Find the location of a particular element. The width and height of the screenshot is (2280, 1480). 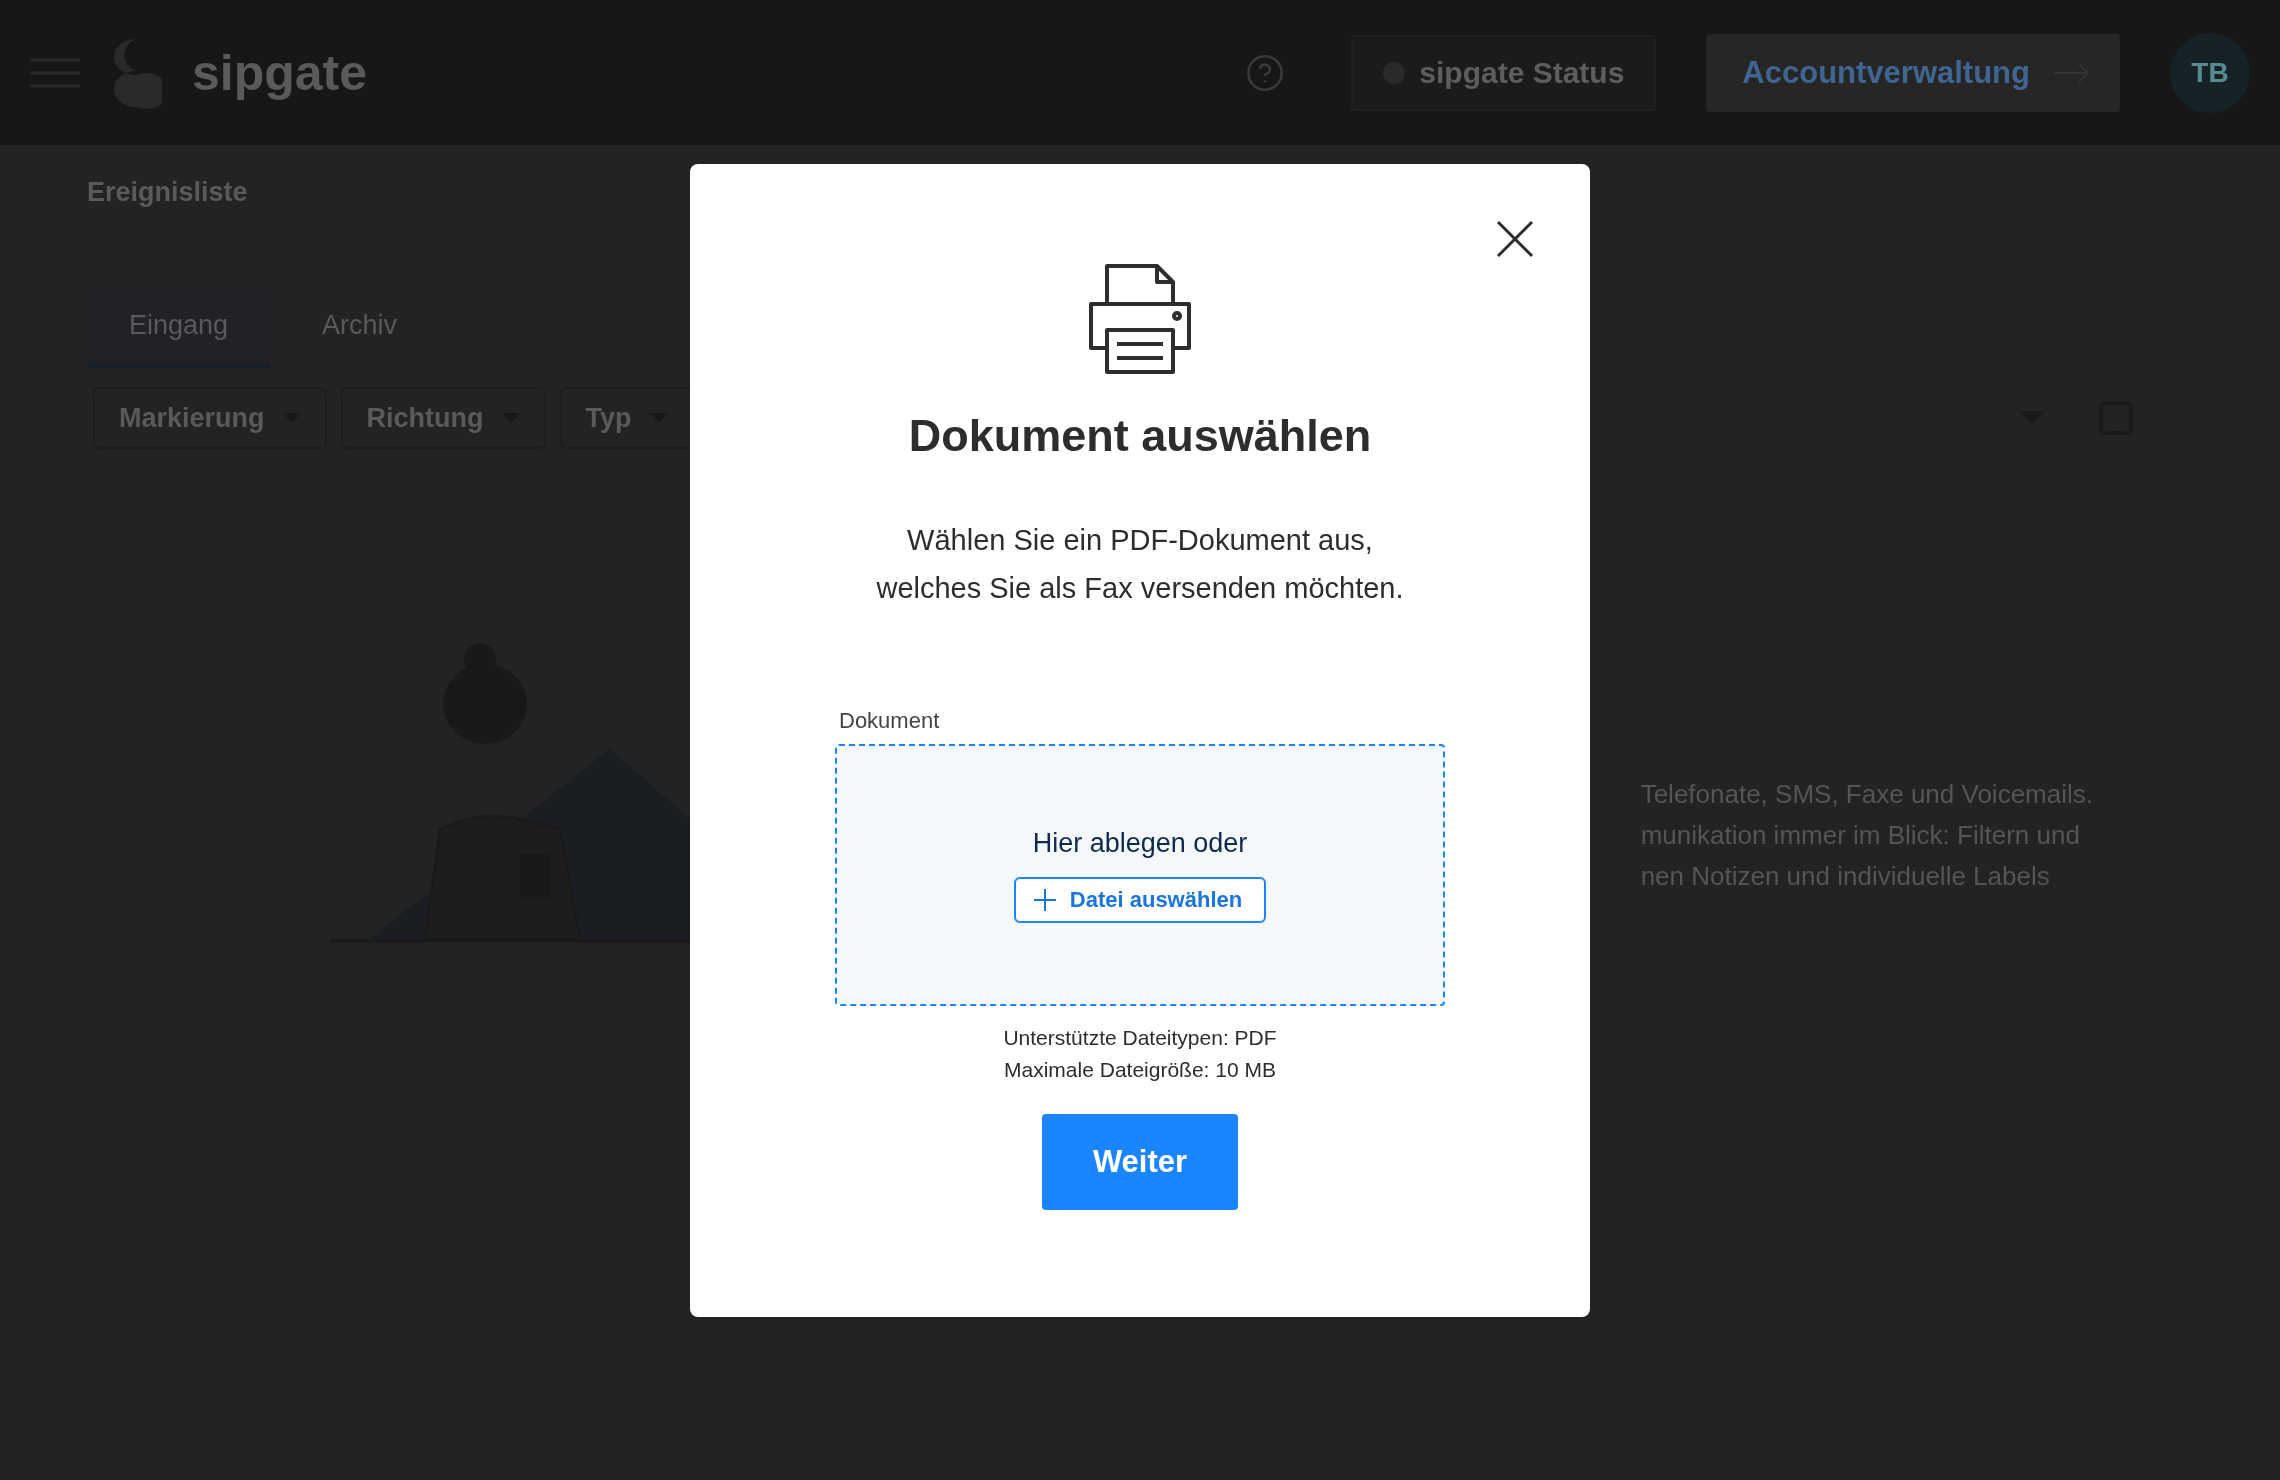

file-hint-text: Unterstützte Dateitypen: PDF is located at coordinates (1140, 1038).